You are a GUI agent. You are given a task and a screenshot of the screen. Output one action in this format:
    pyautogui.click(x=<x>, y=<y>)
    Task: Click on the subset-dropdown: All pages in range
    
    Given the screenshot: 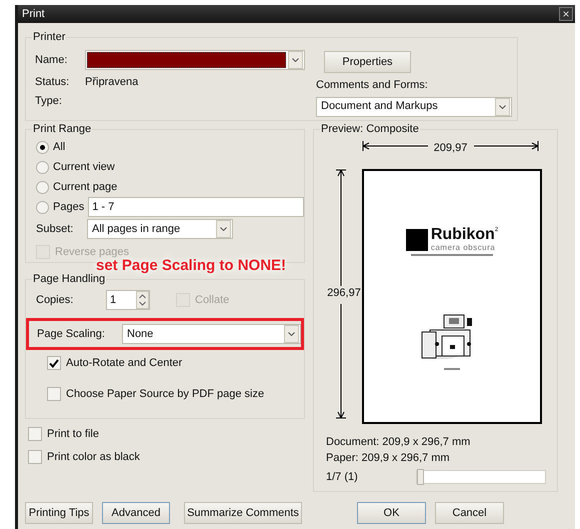 What is the action you would take?
    pyautogui.click(x=160, y=229)
    